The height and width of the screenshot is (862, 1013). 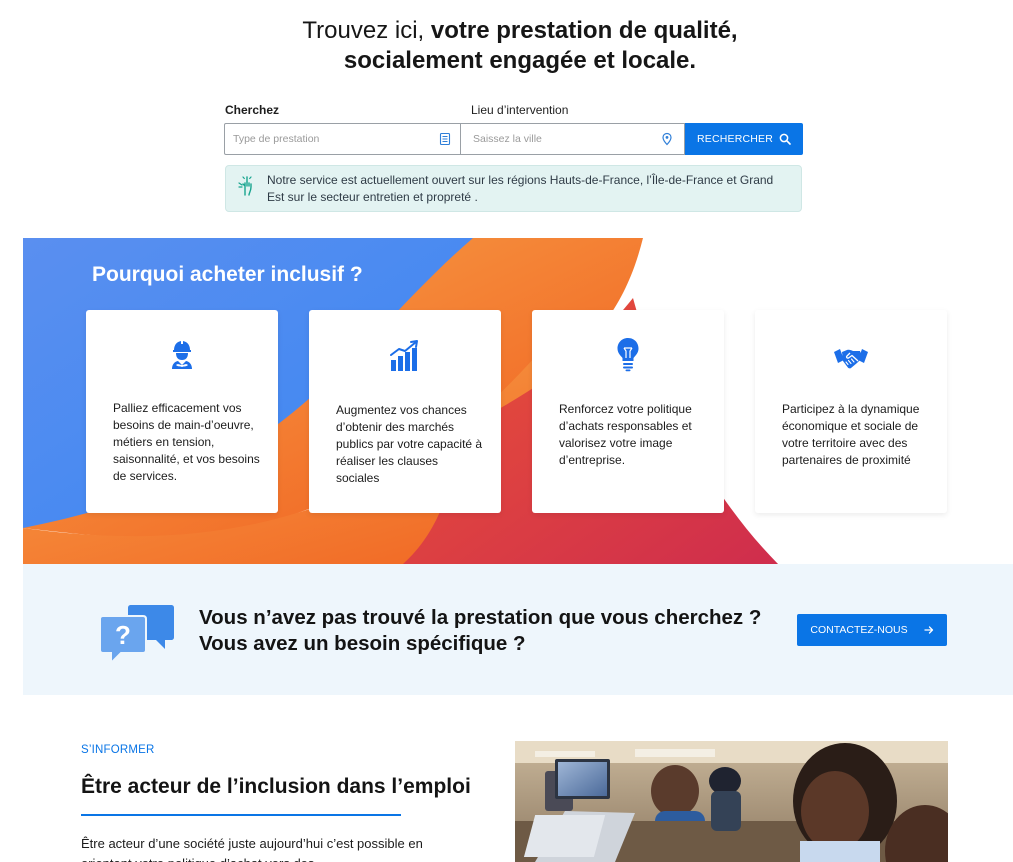 What do you see at coordinates (241, 815) in the screenshot?
I see `info-title-underline` at bounding box center [241, 815].